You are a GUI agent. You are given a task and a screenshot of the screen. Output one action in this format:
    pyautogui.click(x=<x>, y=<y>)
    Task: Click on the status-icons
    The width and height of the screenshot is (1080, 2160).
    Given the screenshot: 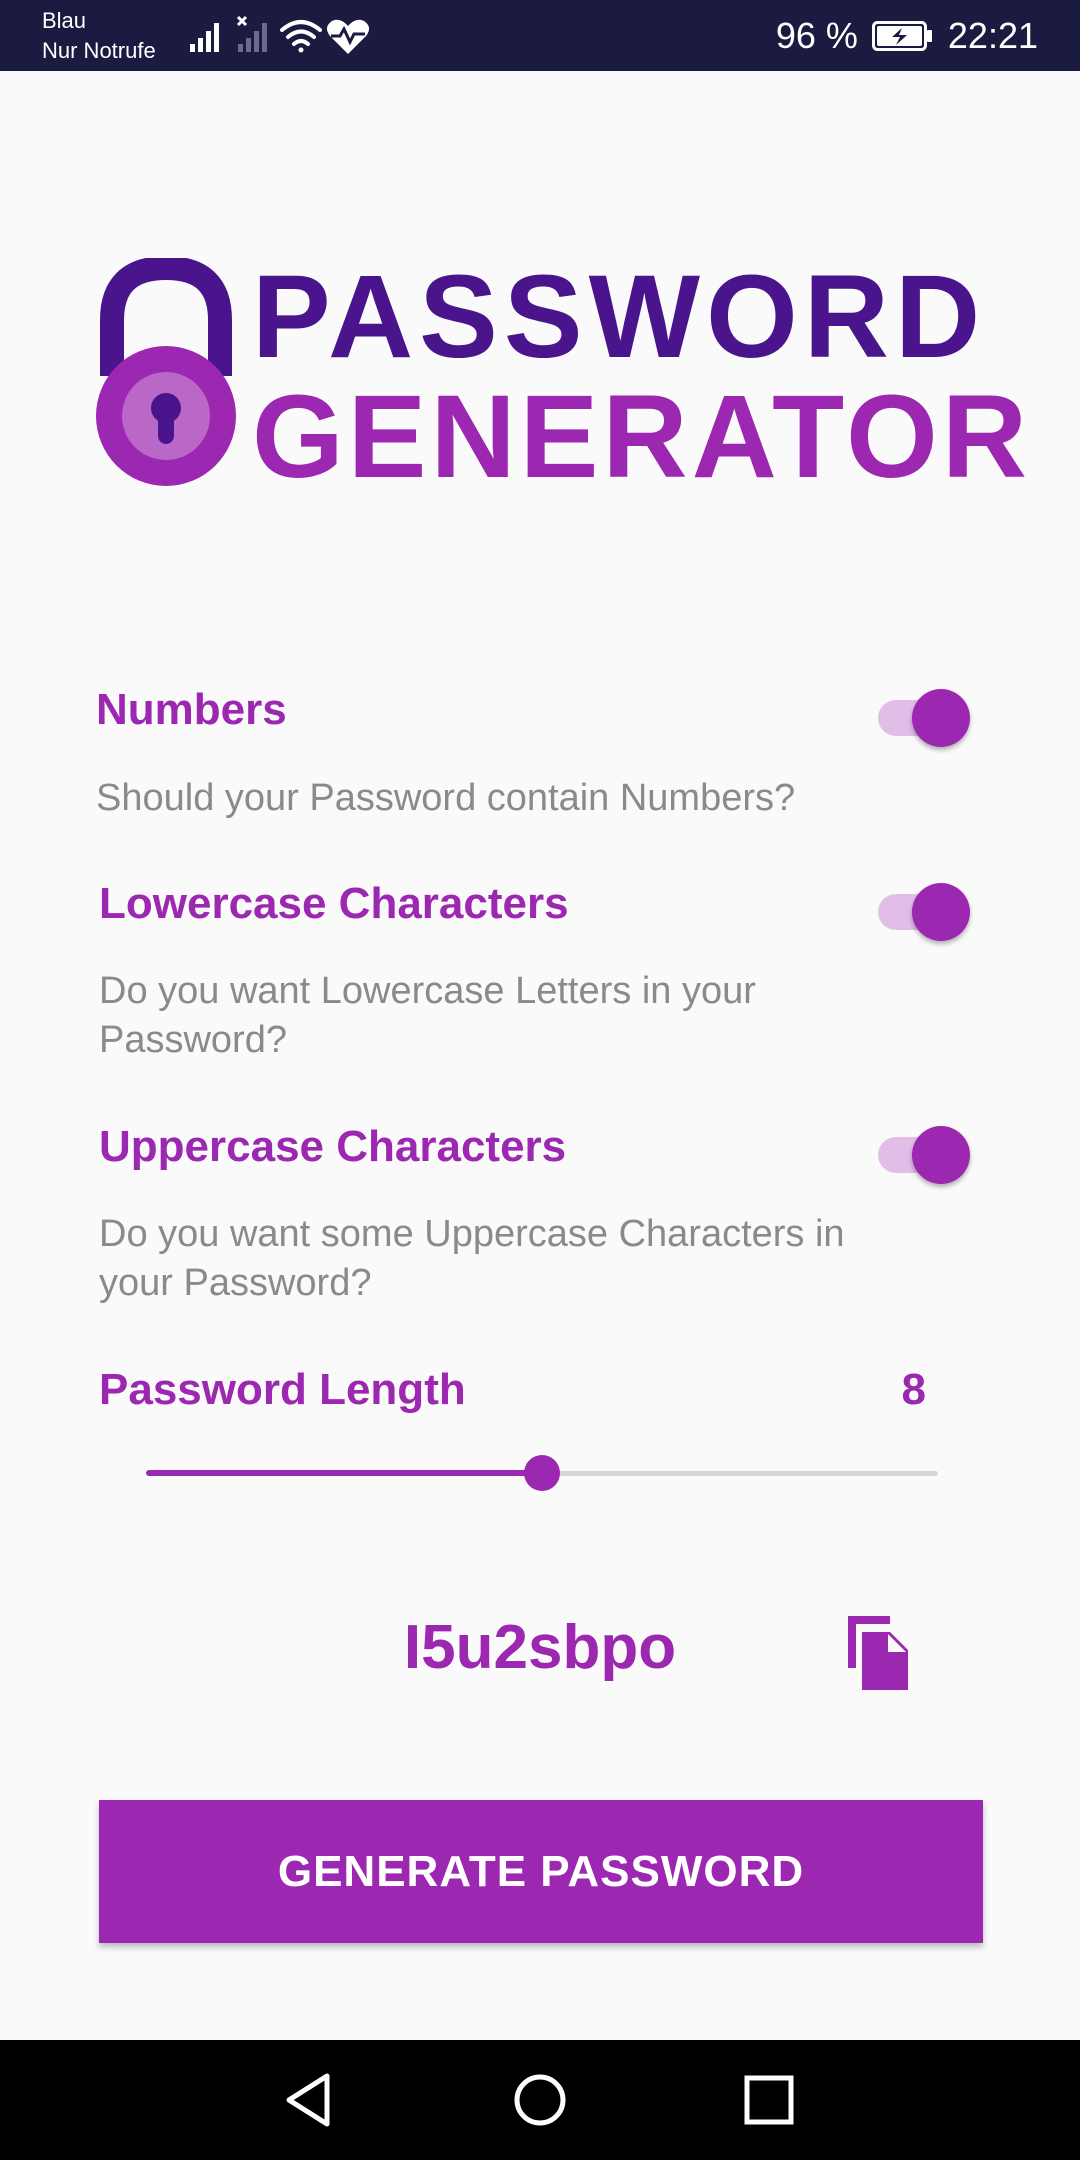 What is the action you would take?
    pyautogui.click(x=280, y=34)
    